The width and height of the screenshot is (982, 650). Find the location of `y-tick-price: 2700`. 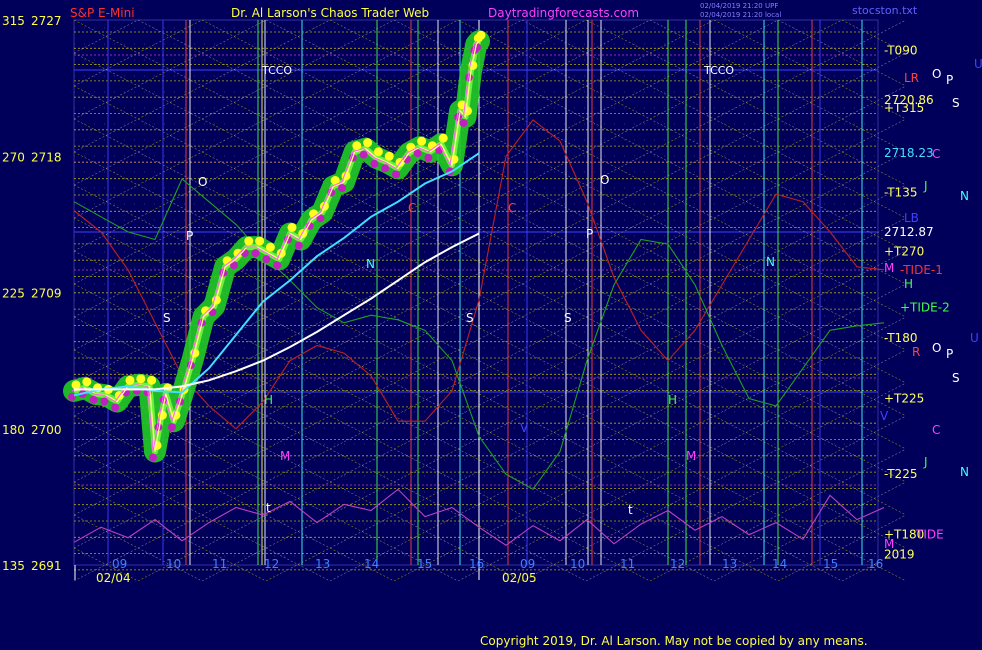

y-tick-price: 2700 is located at coordinates (46, 430).